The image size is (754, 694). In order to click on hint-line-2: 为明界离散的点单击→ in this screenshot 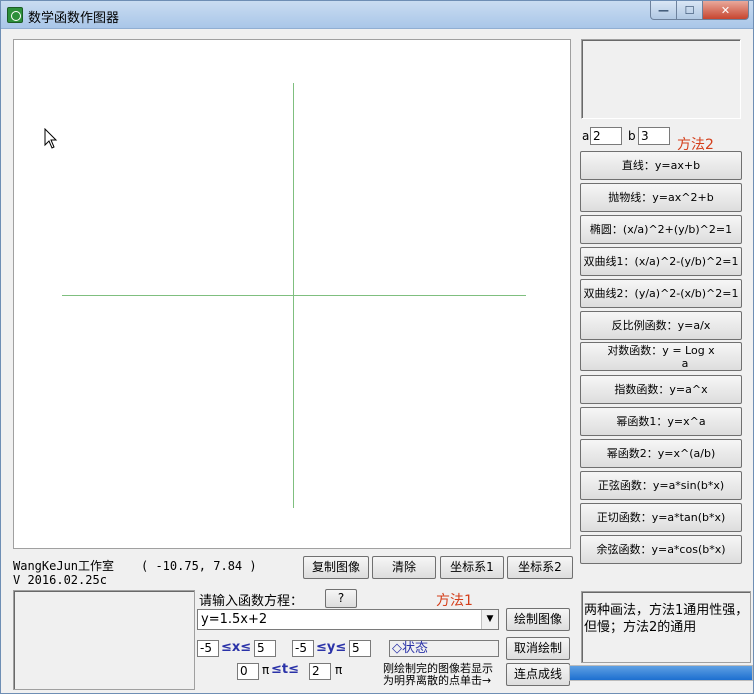, I will do `click(437, 680)`.